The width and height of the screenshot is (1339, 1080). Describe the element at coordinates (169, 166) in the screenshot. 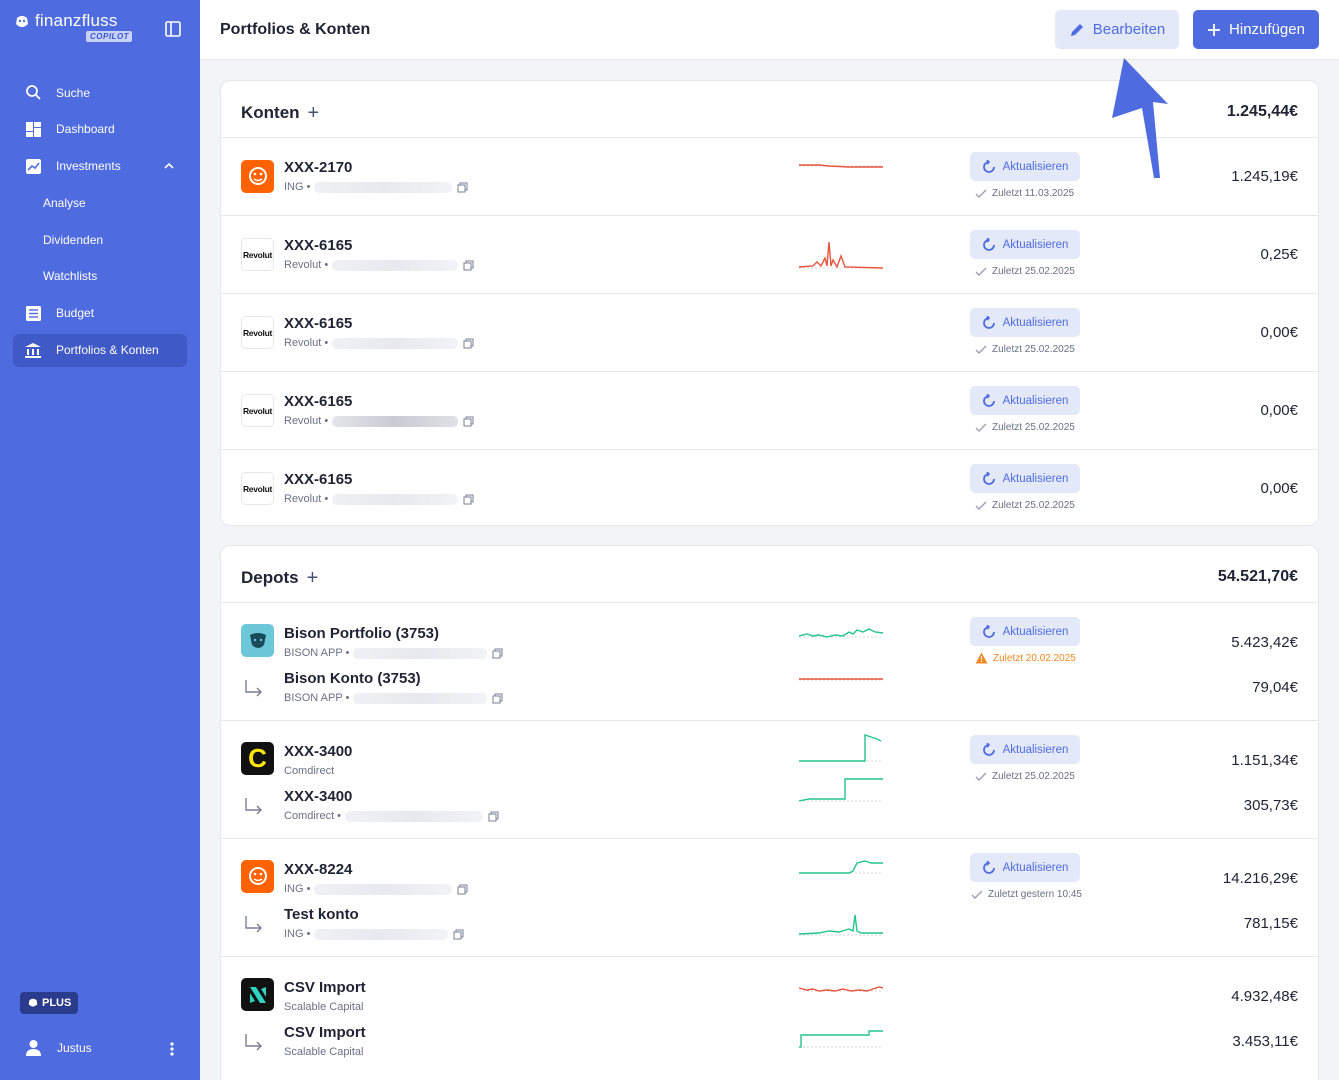

I see `chevron-up-icon` at that location.